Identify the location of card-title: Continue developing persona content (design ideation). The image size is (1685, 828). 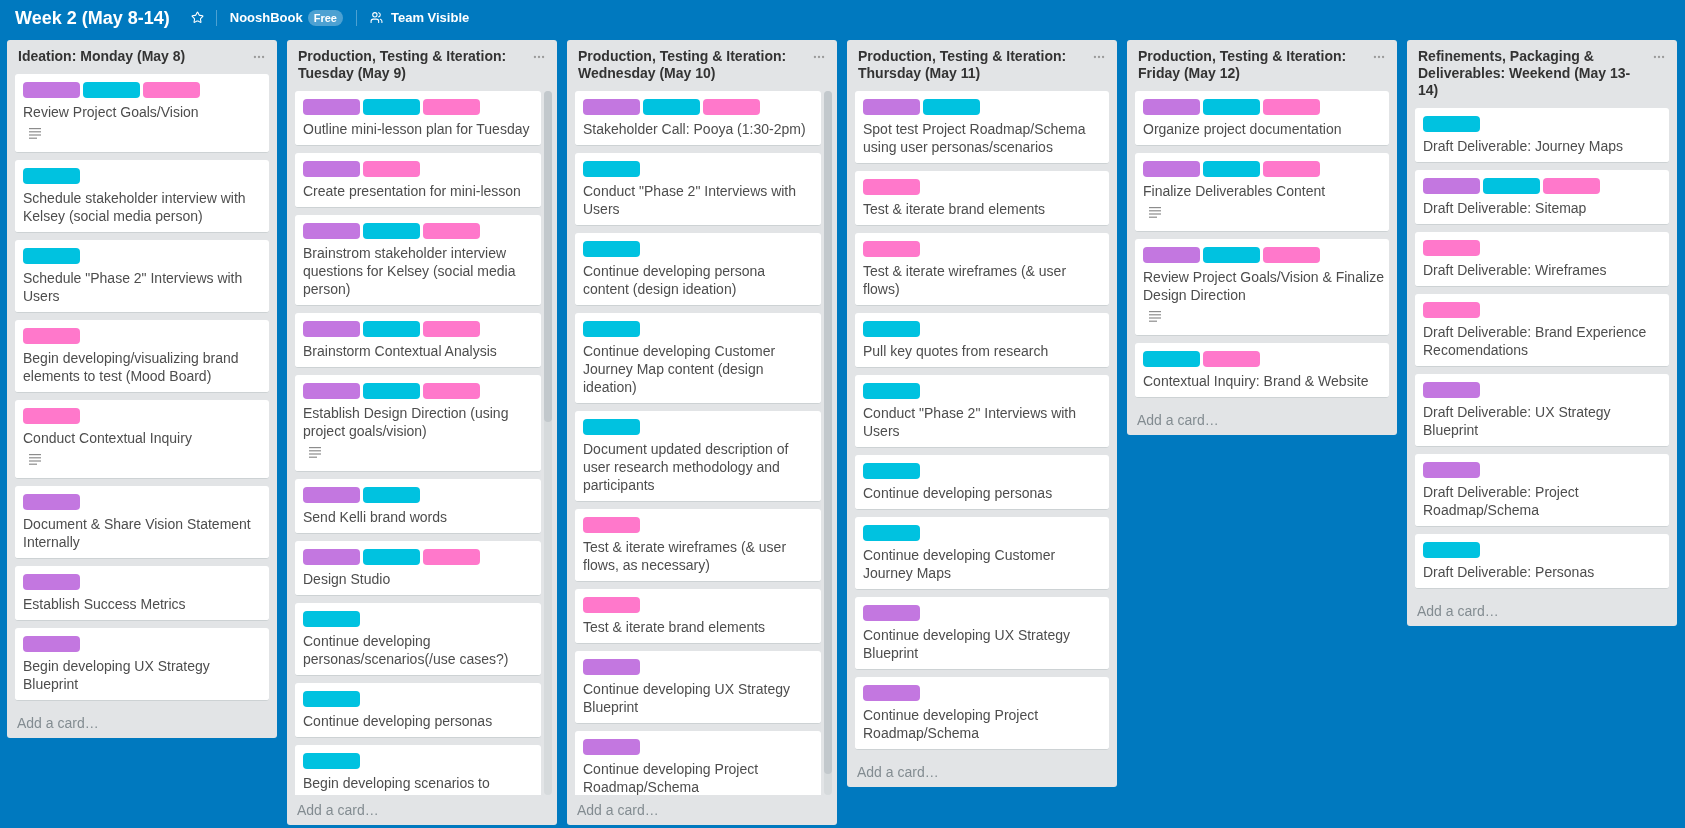
(675, 280).